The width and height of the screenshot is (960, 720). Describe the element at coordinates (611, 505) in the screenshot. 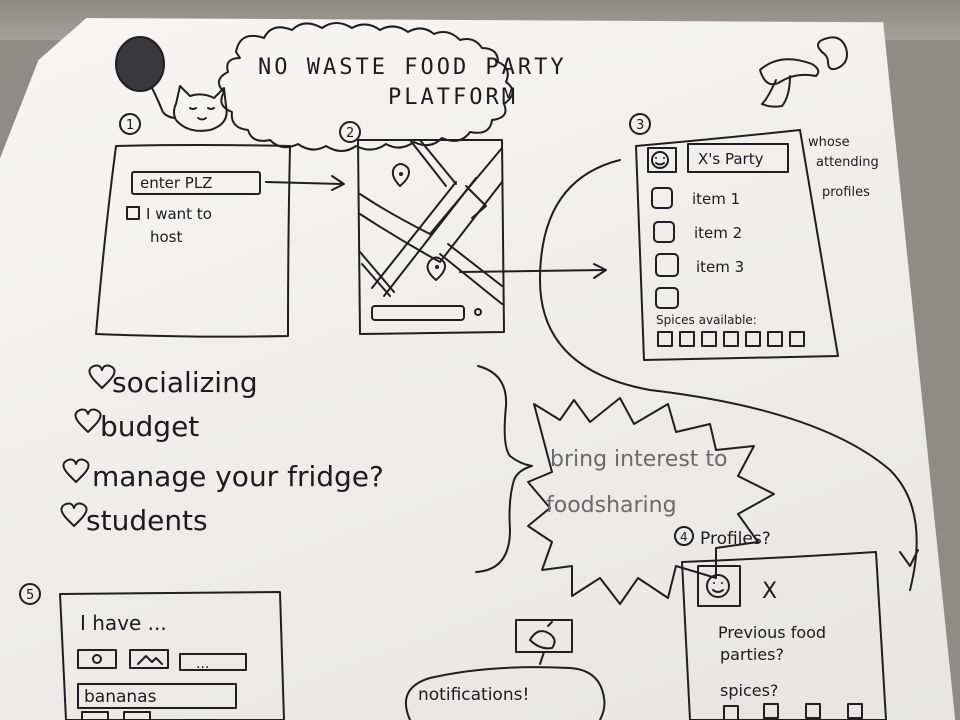

I see `callout-line-2: foodsharing` at that location.